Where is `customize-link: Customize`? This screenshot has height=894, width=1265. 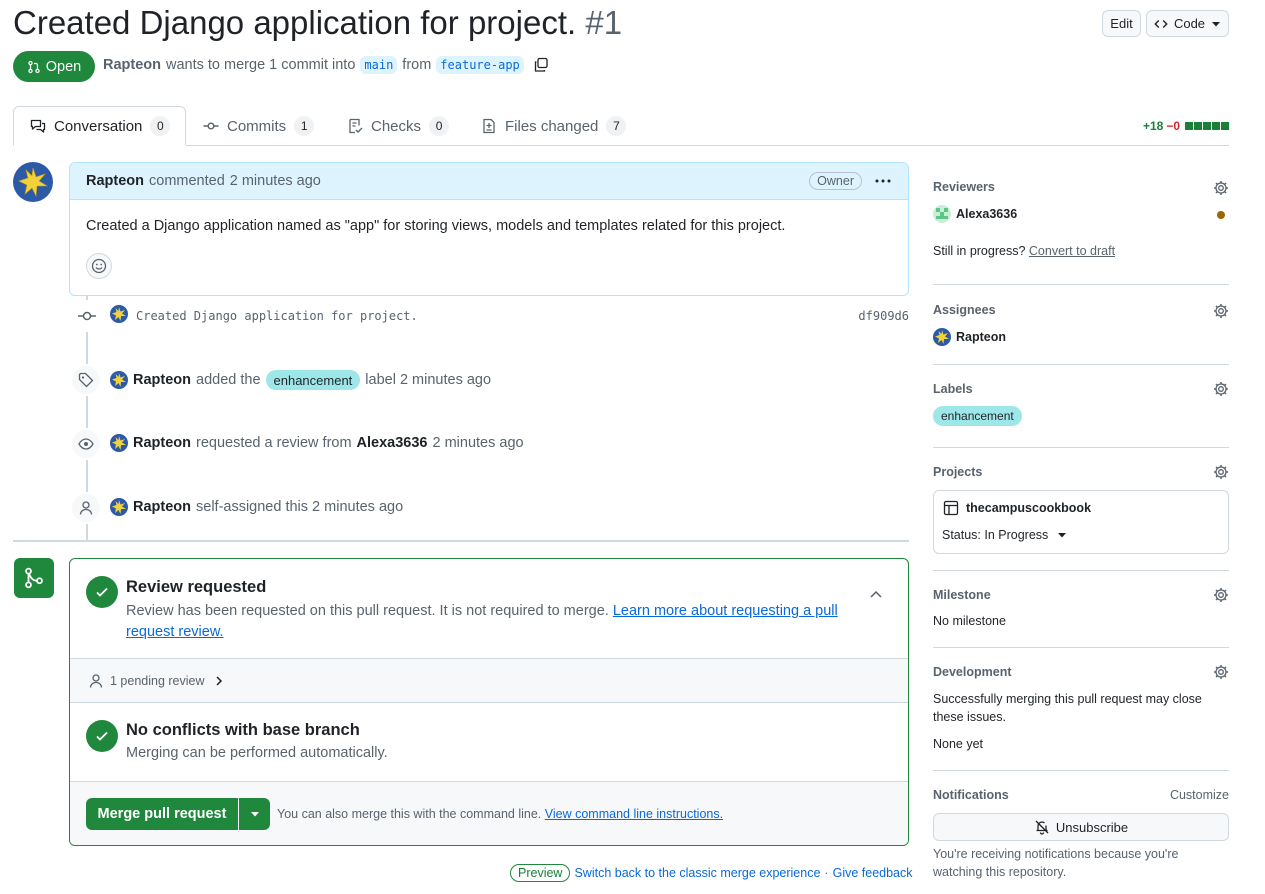 customize-link: Customize is located at coordinates (1199, 795).